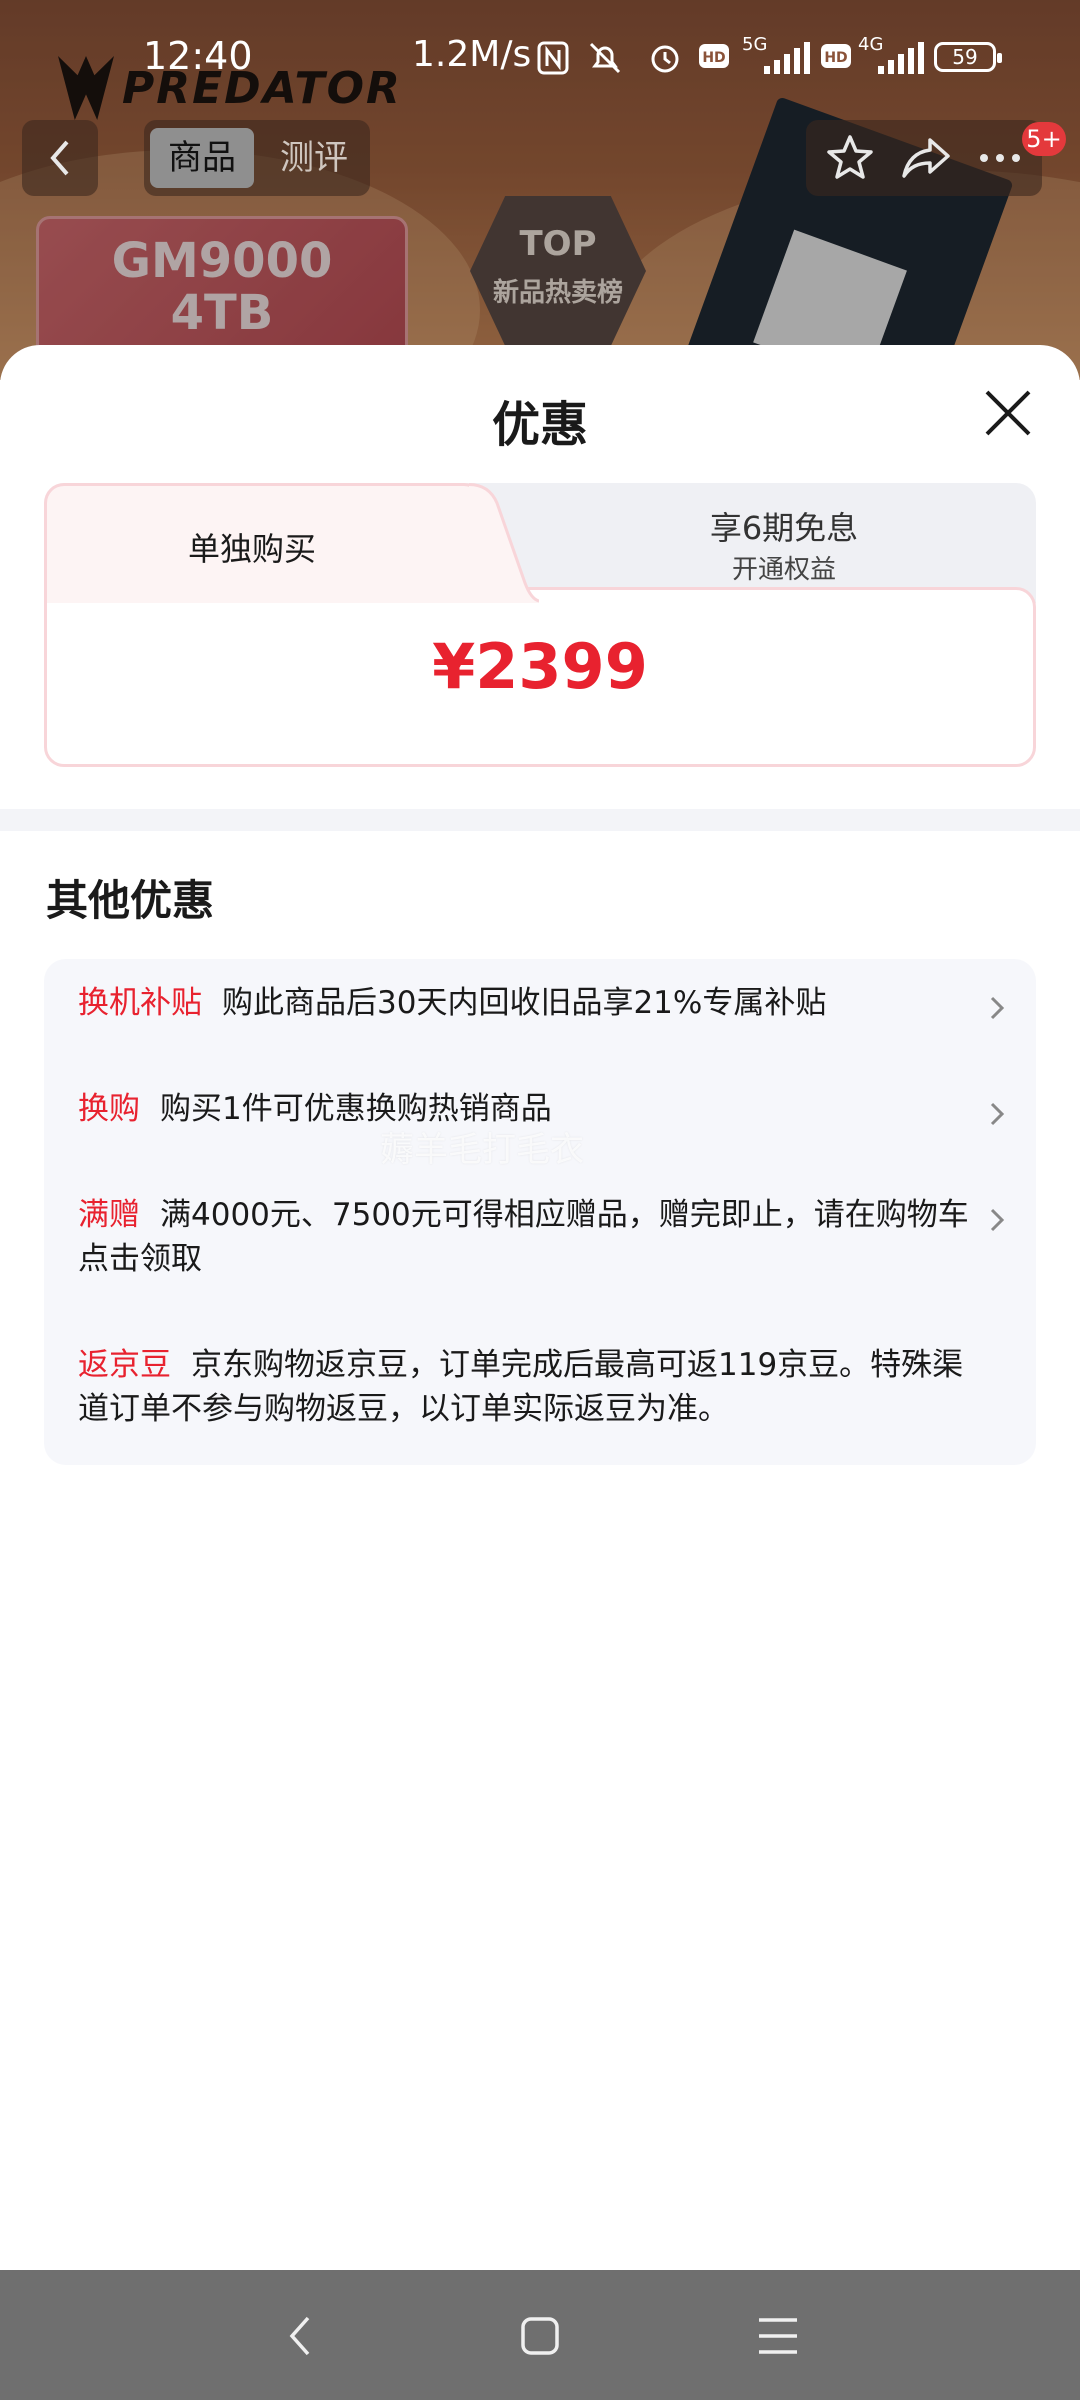  I want to click on network-speed: 1.2M/s, so click(472, 54).